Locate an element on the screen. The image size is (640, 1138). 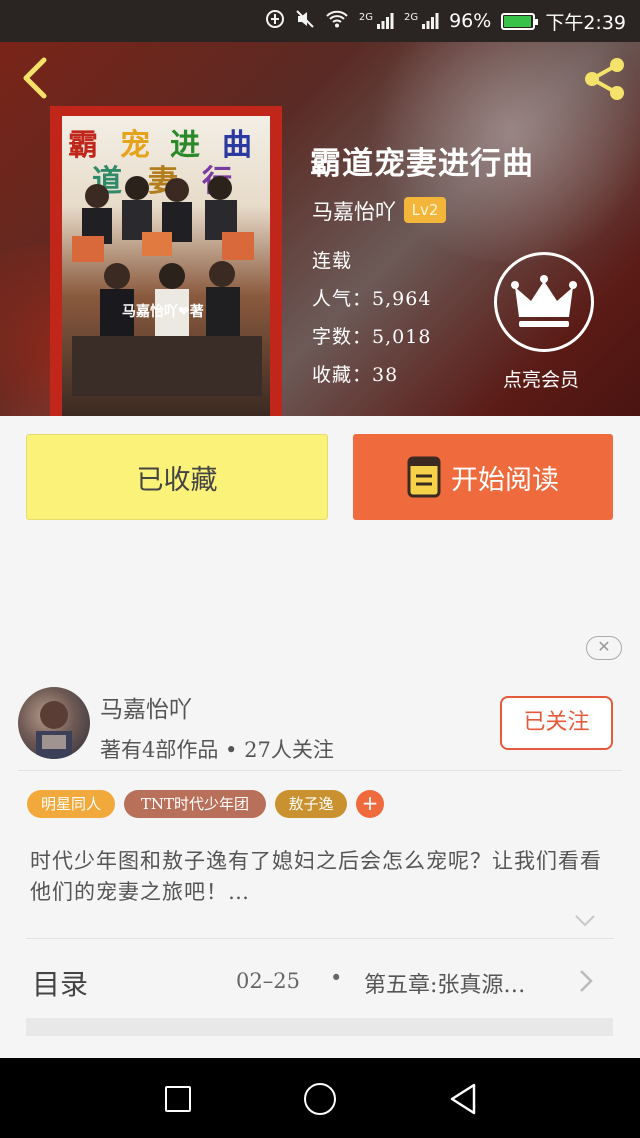
avatar-image is located at coordinates (54, 730).